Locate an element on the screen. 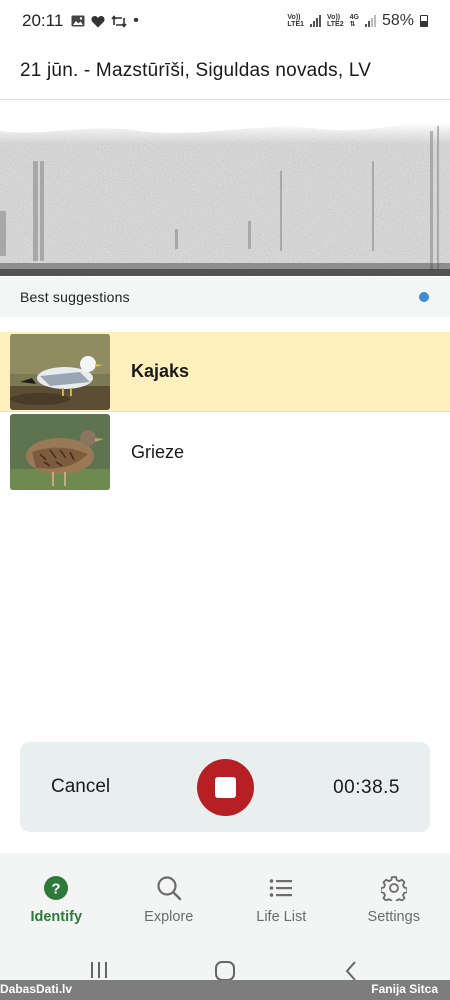 Image resolution: width=450 pixels, height=1000 pixels. recording-timer: 00:38.5 is located at coordinates (366, 787).